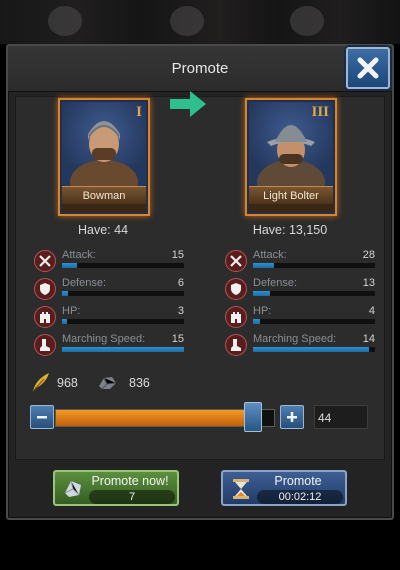 Image resolution: width=400 pixels, height=570 pixels. I want to click on ore-amount: 836, so click(139, 383).